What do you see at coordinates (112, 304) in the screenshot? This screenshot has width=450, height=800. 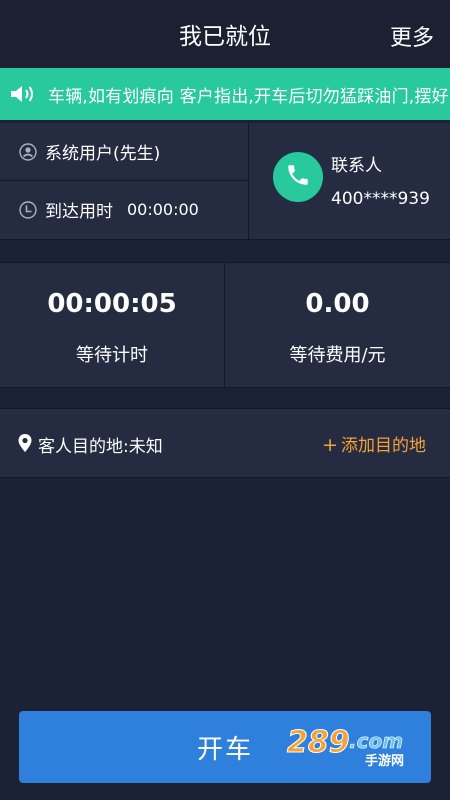 I see `waiting-timer-value: 00:00:05` at bounding box center [112, 304].